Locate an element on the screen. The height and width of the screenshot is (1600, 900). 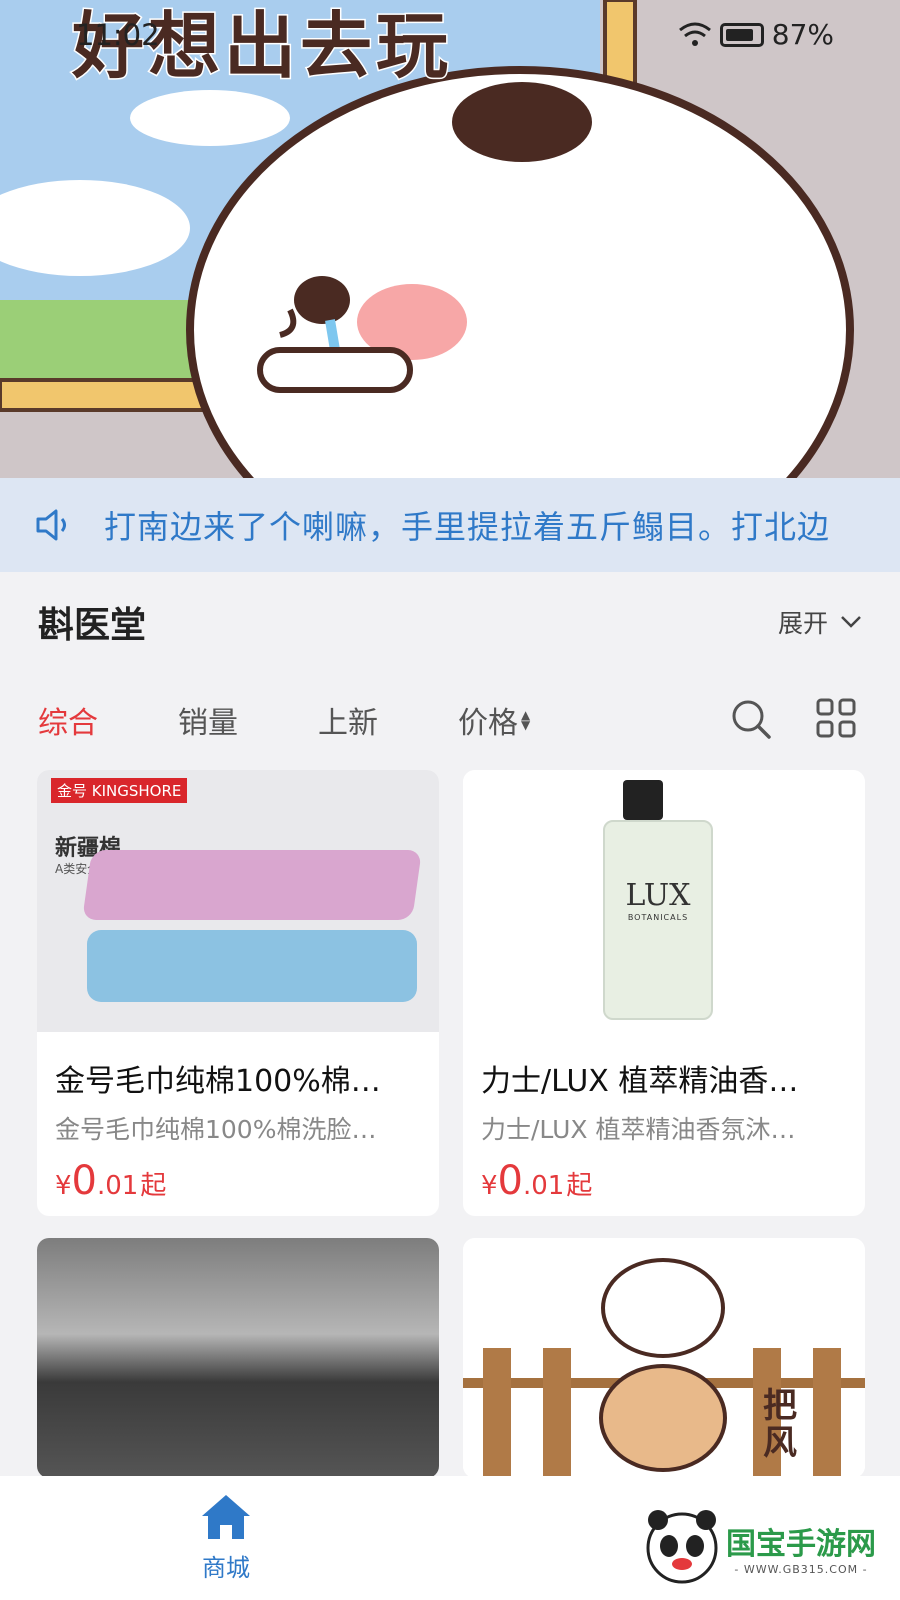
tab-new: 上新 is located at coordinates (348, 720).